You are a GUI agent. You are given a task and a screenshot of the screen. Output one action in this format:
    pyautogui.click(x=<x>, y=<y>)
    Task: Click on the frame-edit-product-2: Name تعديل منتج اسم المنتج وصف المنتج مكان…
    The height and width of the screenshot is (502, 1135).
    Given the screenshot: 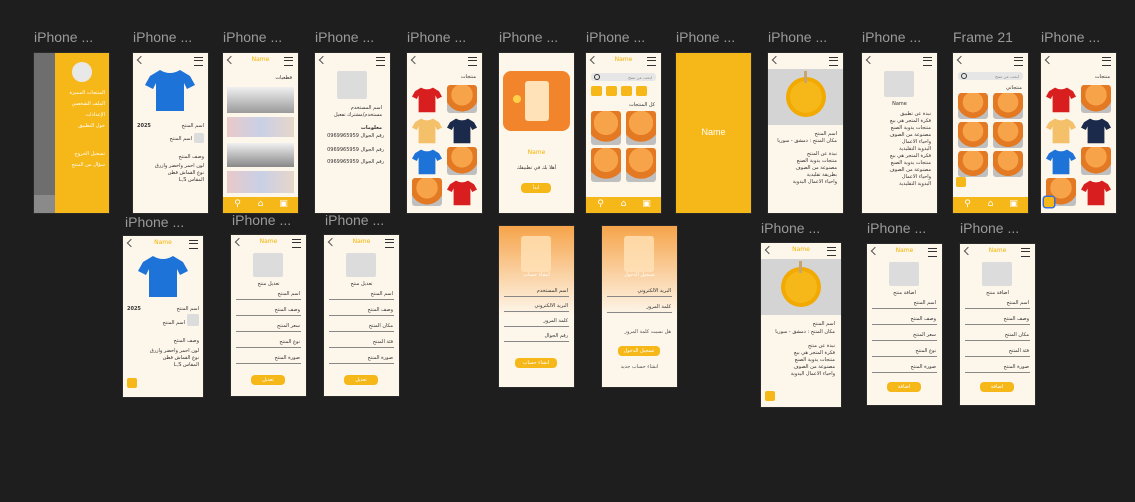 What is the action you would take?
    pyautogui.click(x=361, y=315)
    